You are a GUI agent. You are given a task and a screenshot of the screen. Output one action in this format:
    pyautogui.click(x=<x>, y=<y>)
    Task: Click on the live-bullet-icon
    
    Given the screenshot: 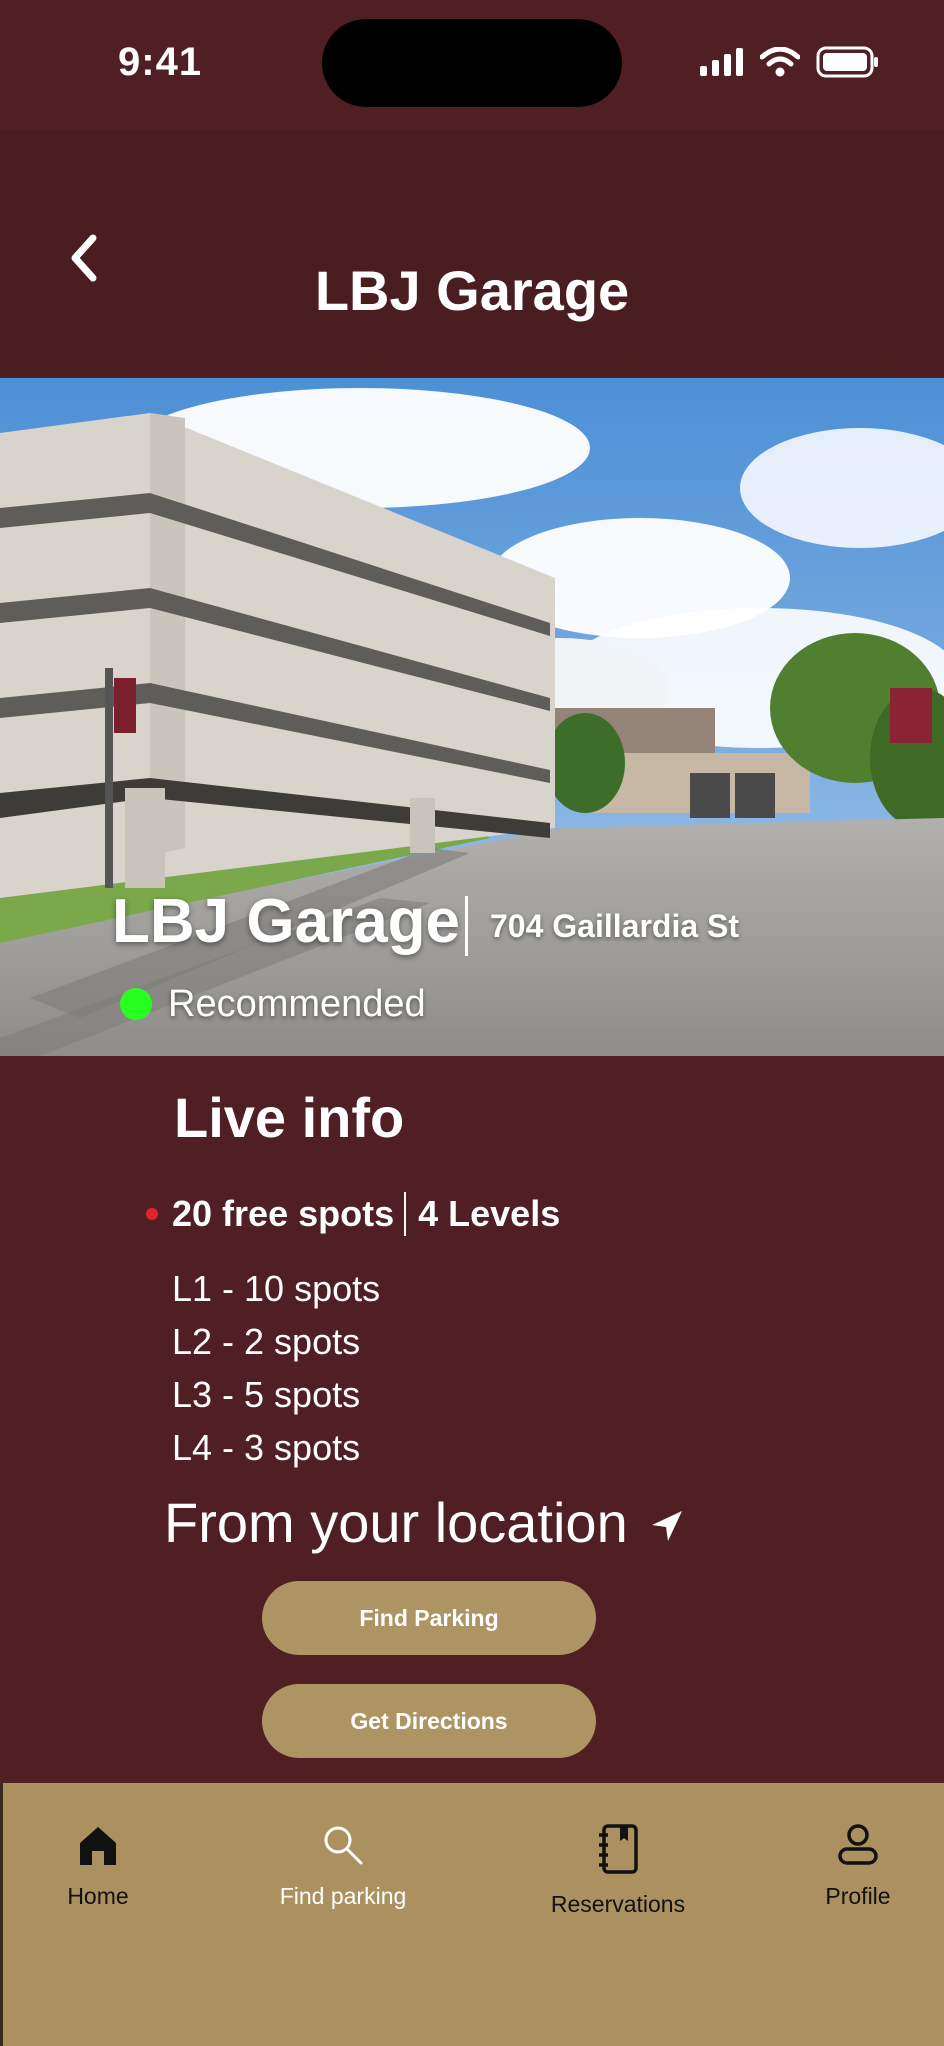 What is the action you would take?
    pyautogui.click(x=152, y=1214)
    